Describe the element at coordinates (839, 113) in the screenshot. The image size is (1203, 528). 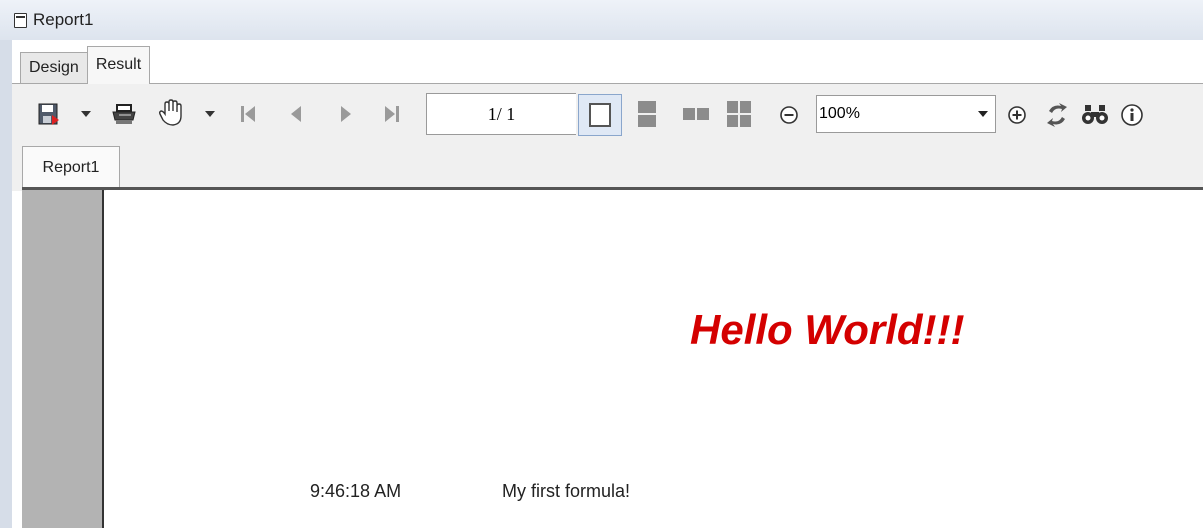
I see `zoom-value: 100%` at that location.